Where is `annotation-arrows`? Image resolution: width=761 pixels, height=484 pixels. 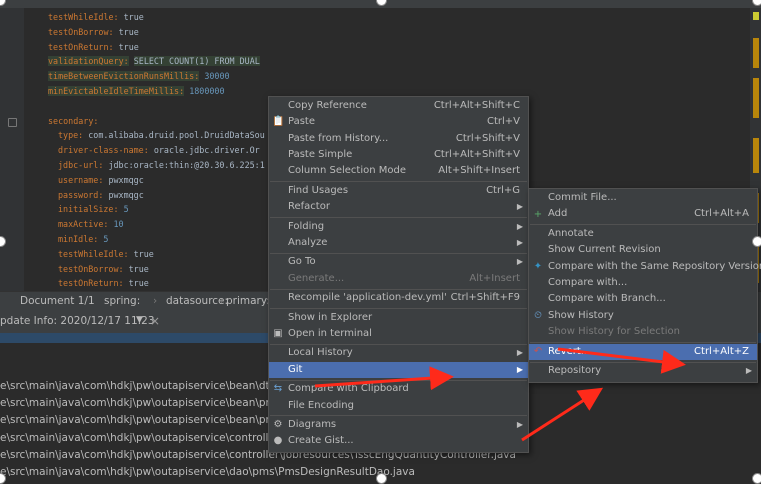
annotation-arrows is located at coordinates (500, 394).